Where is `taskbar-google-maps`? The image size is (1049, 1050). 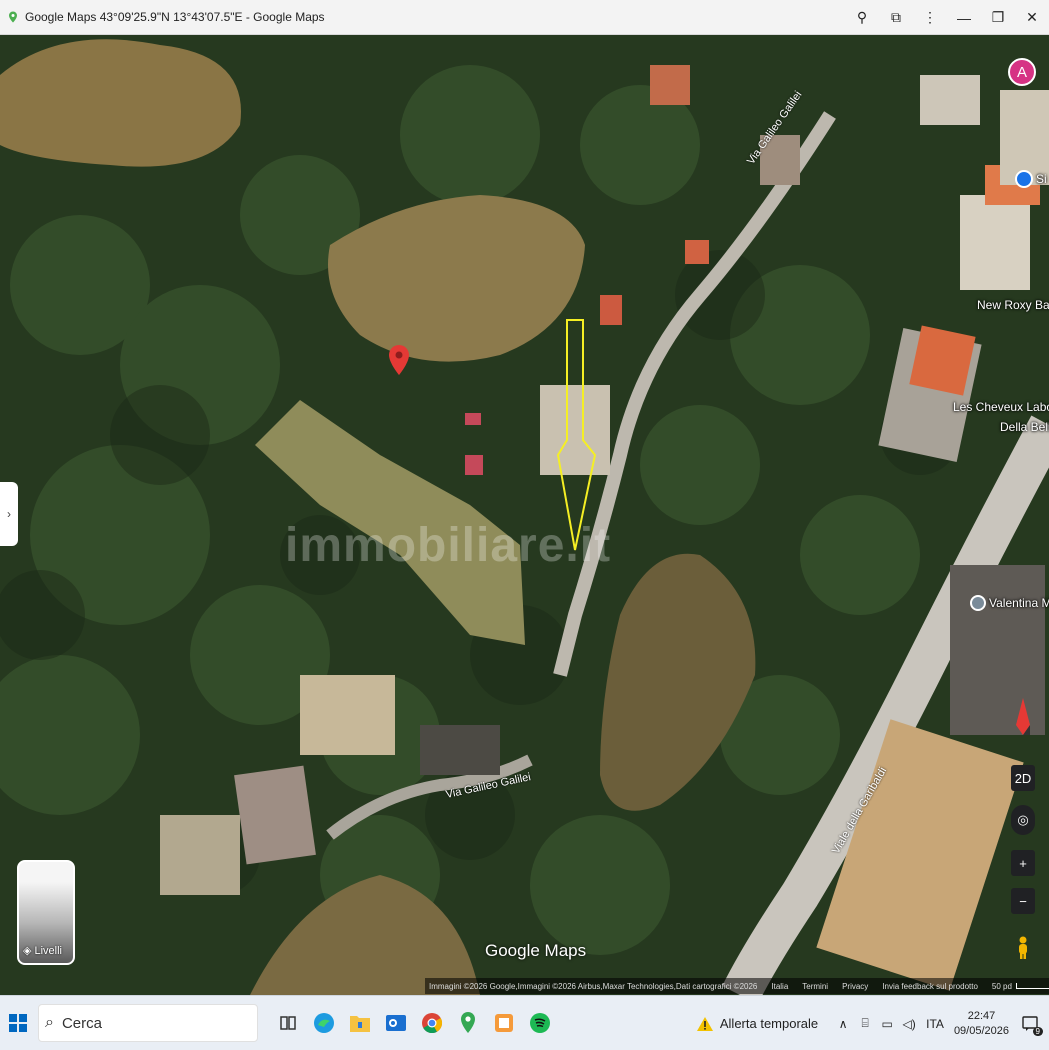
taskbar-google-maps is located at coordinates (468, 1023).